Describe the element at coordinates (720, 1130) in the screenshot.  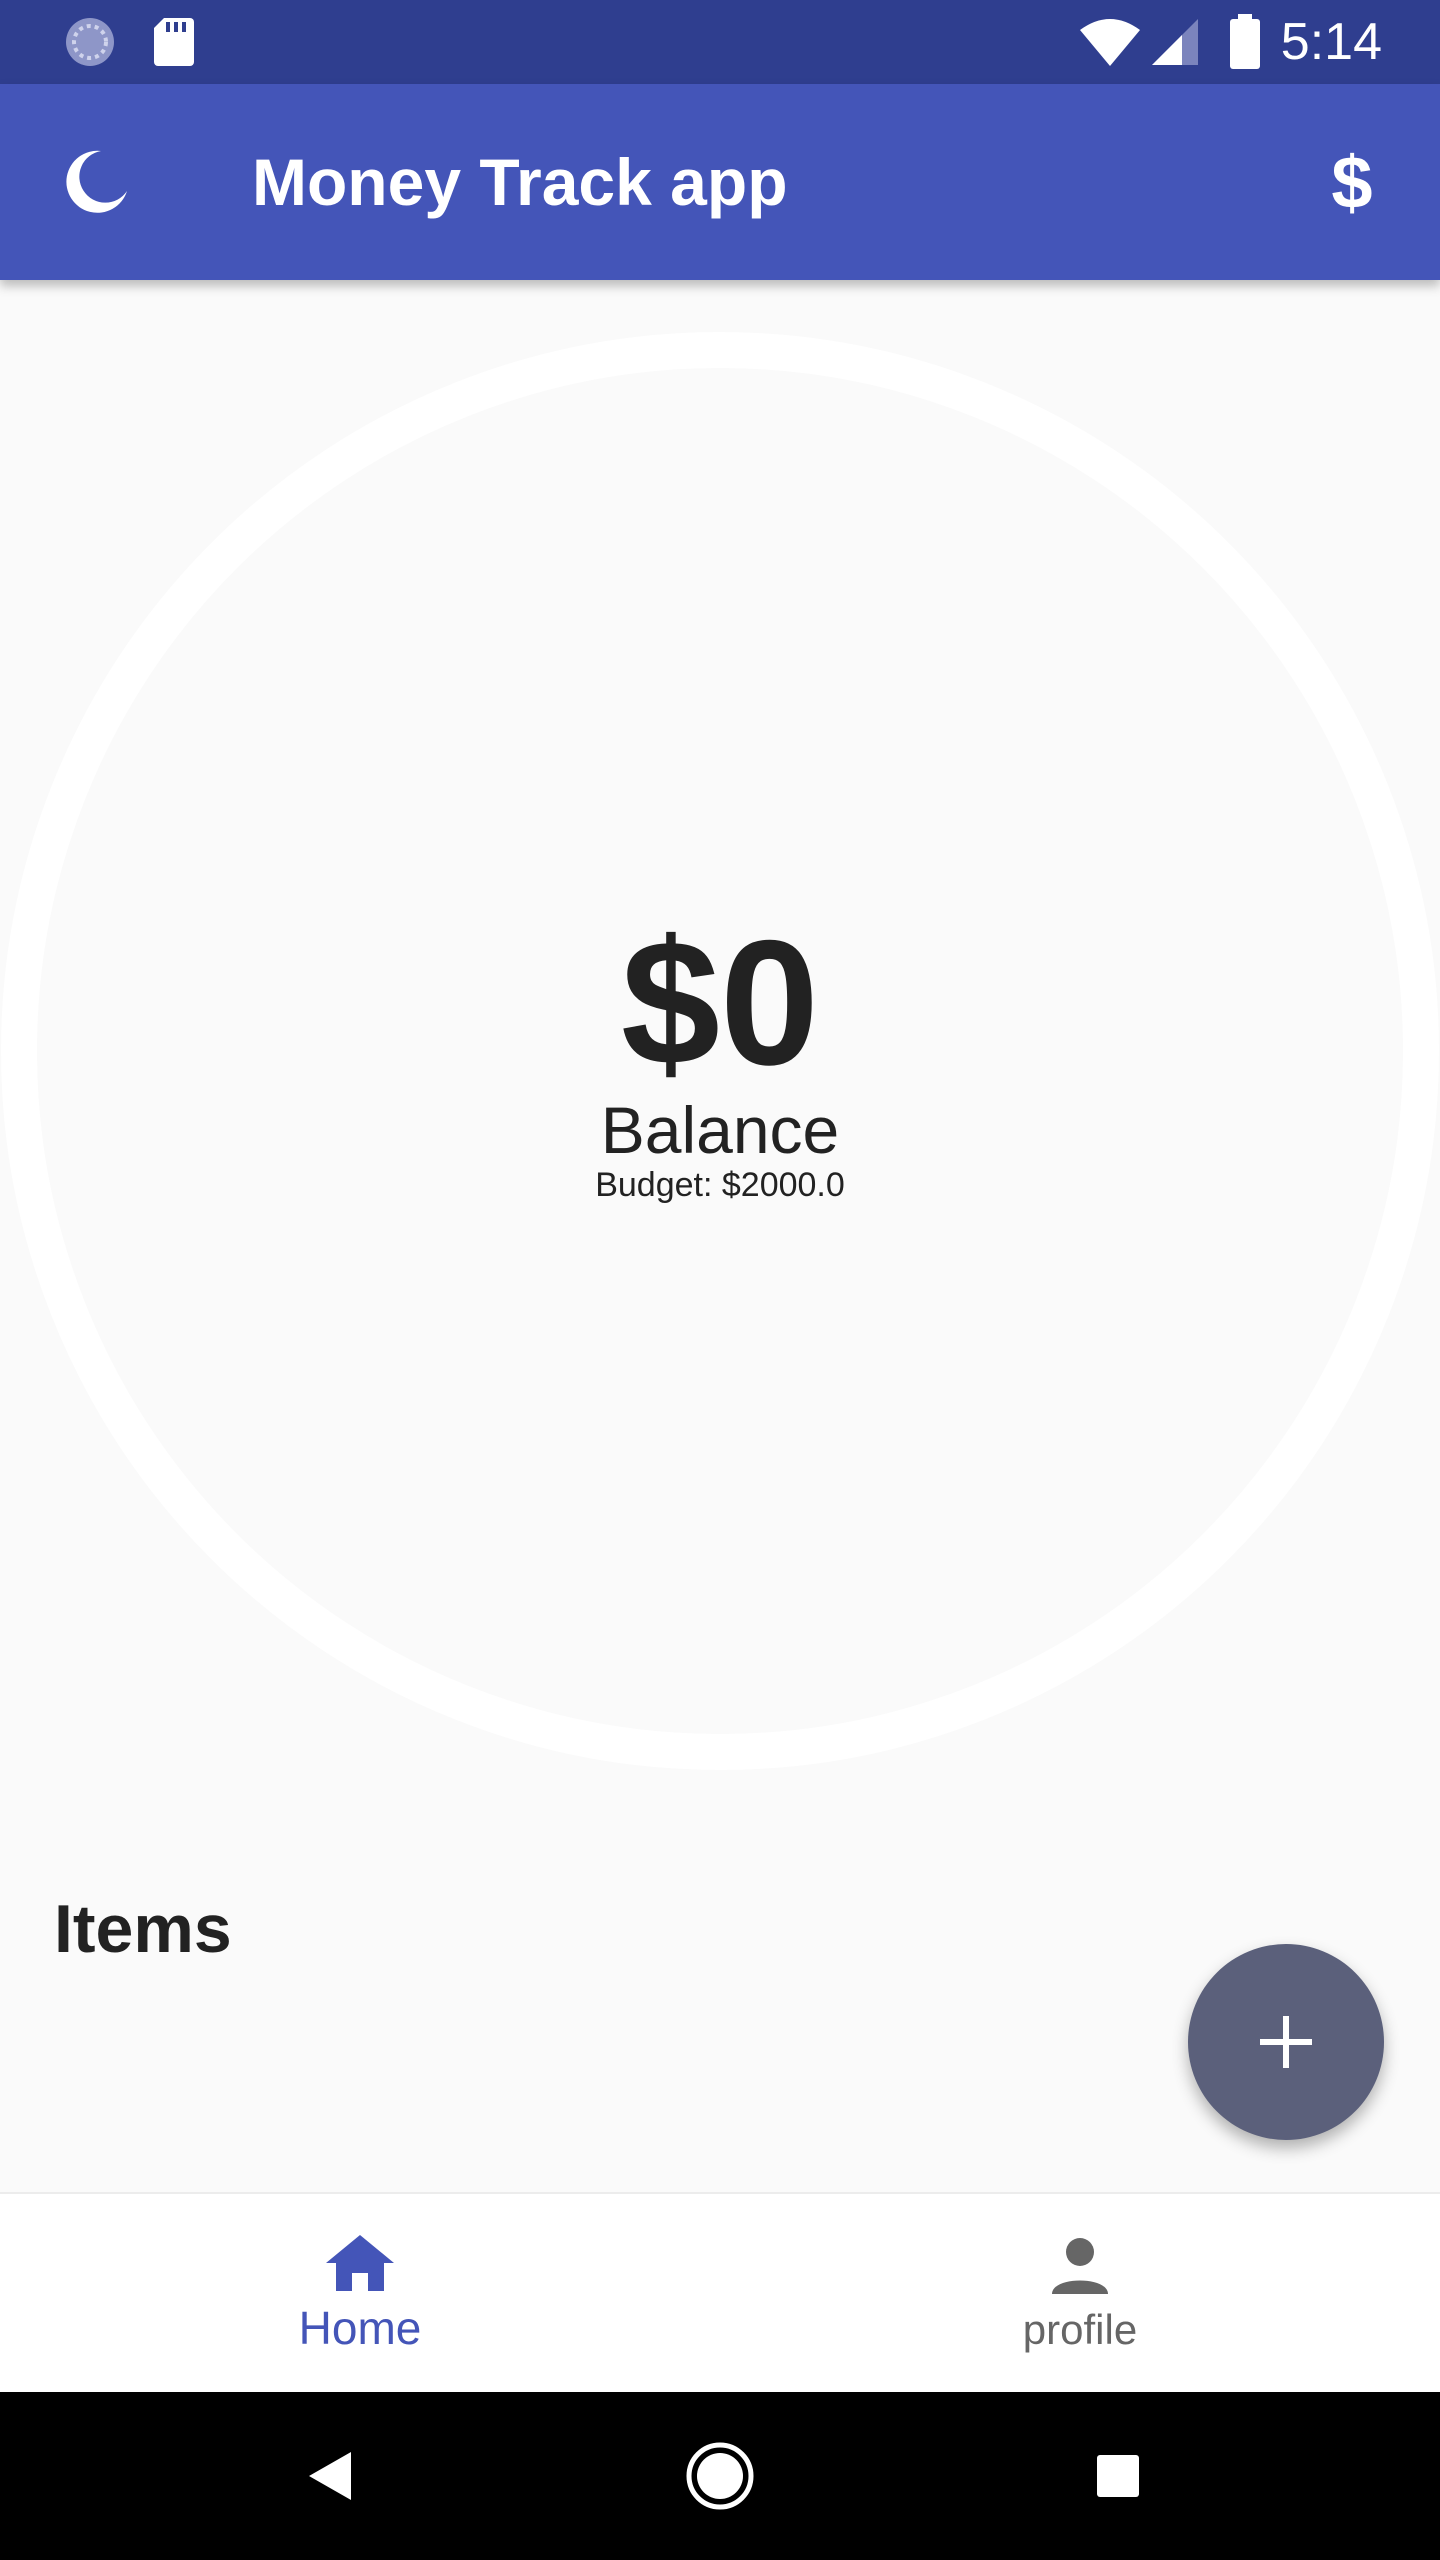
I see `balance-label: Balance` at that location.